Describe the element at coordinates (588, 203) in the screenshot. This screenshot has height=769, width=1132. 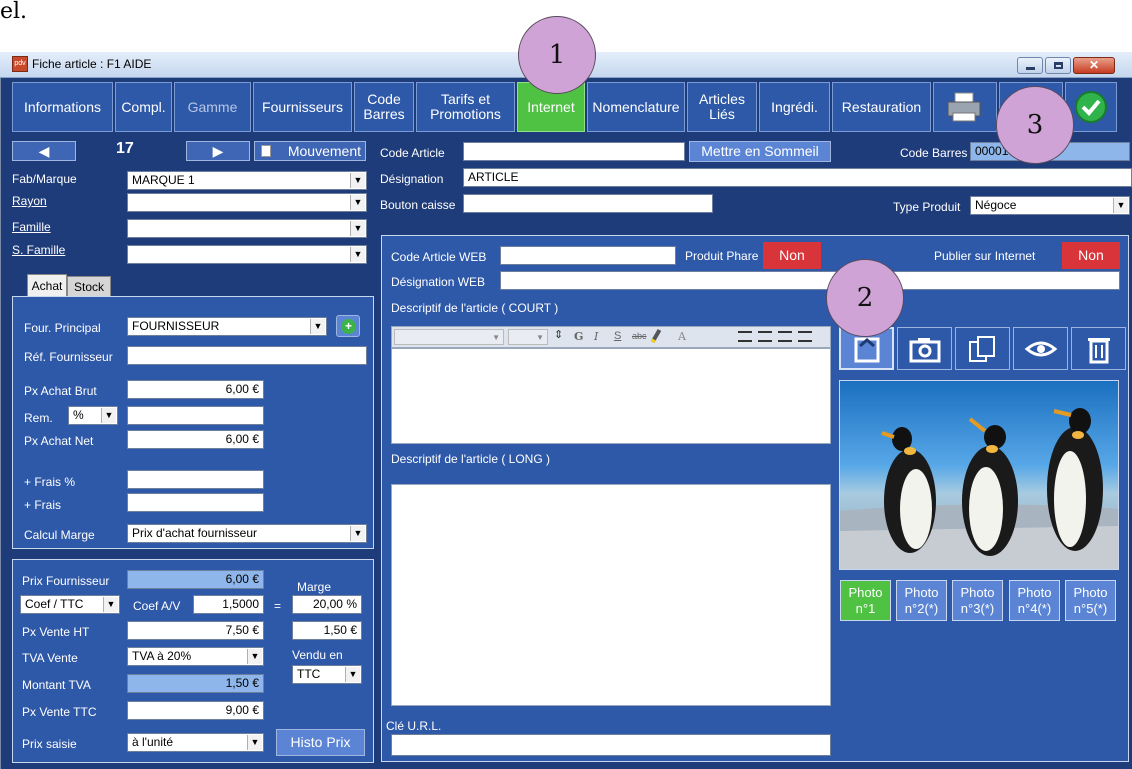
I see `bouton-caisse-input` at that location.